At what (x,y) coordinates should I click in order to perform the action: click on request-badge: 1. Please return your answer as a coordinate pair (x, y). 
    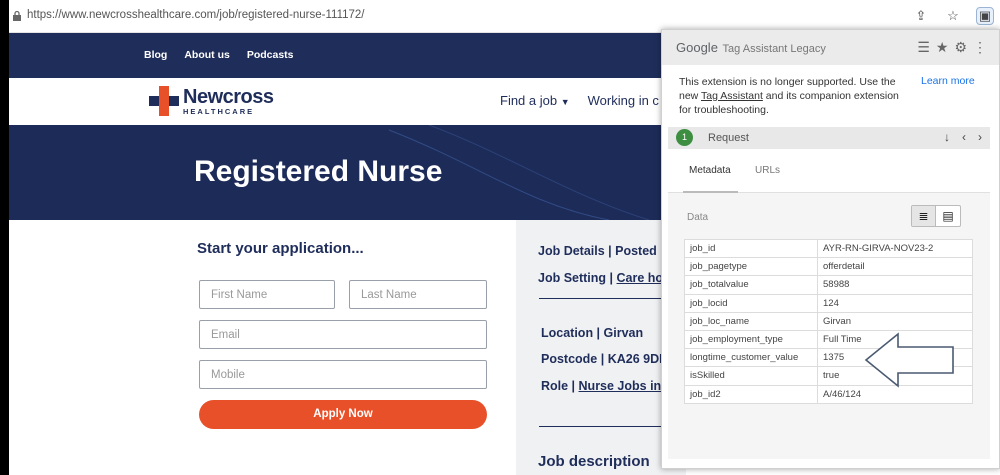
    Looking at the image, I should click on (684, 137).